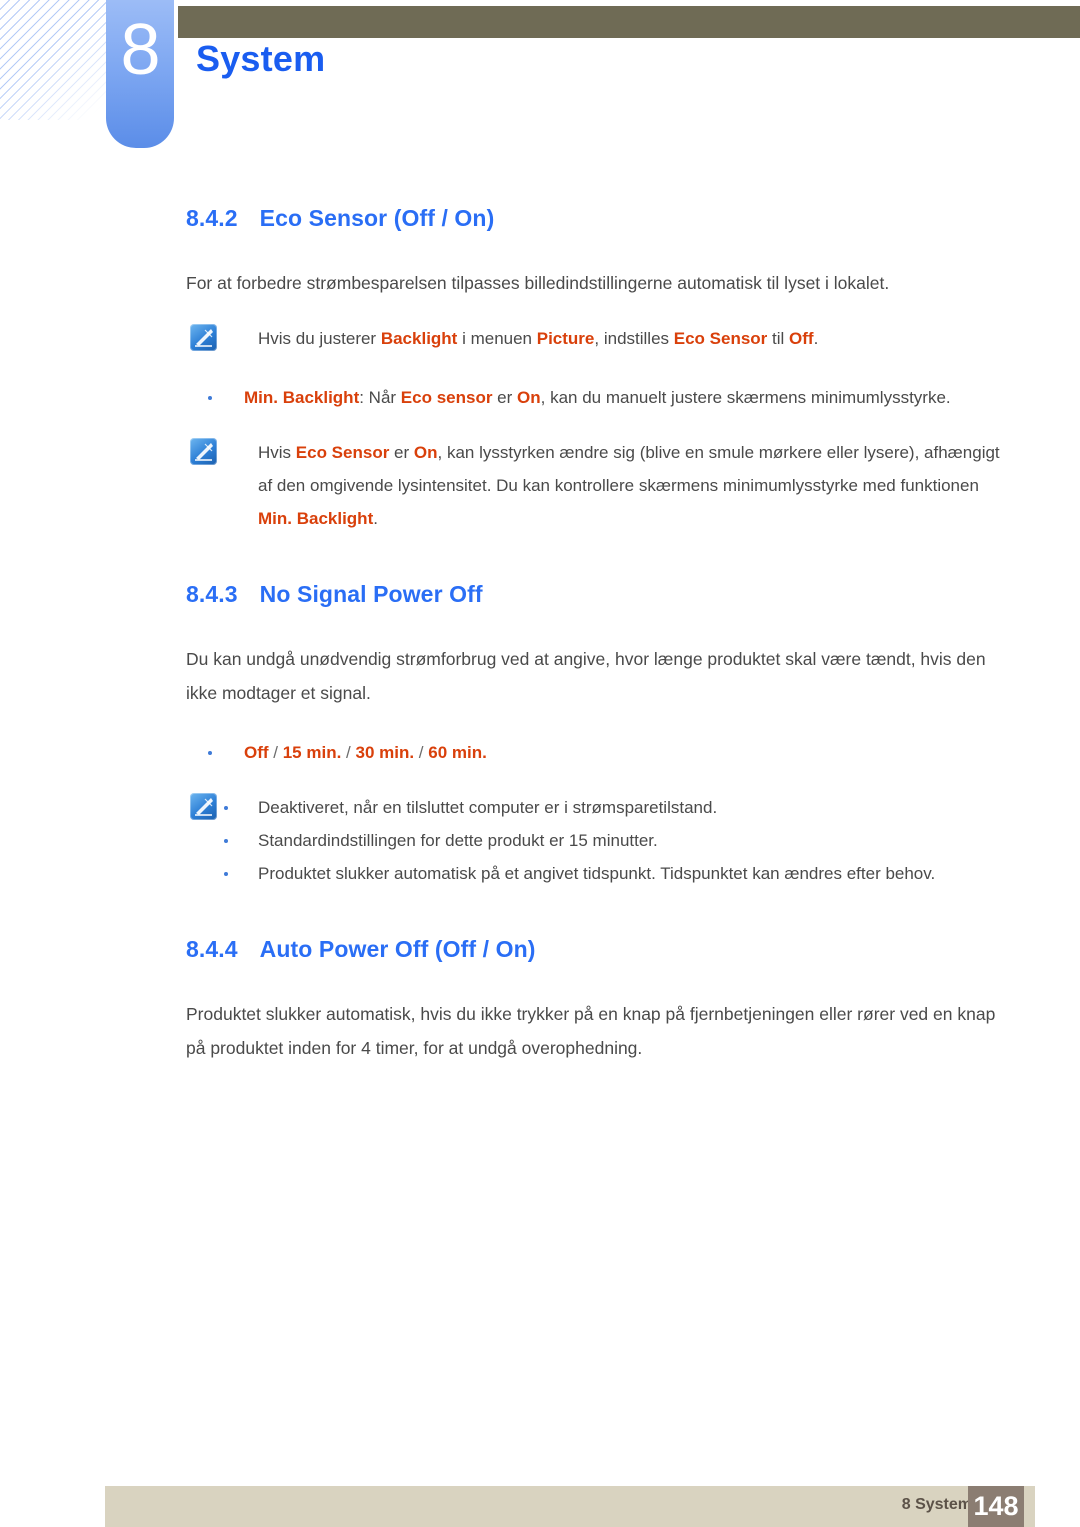 Image resolution: width=1080 pixels, height=1527 pixels. What do you see at coordinates (212, 949) in the screenshot?
I see `section-number: 8.4.4` at bounding box center [212, 949].